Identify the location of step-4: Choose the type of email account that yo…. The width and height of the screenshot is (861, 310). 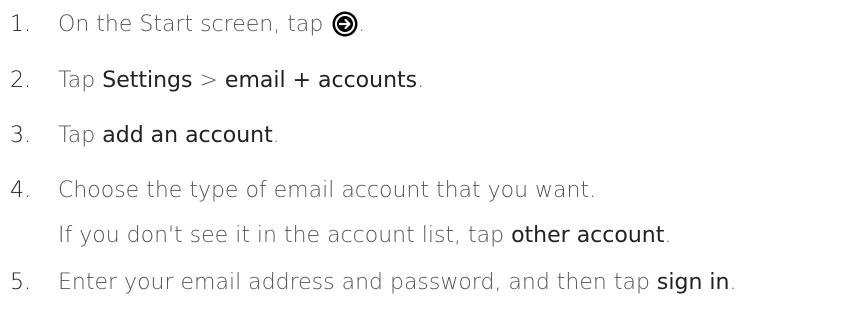
(327, 191).